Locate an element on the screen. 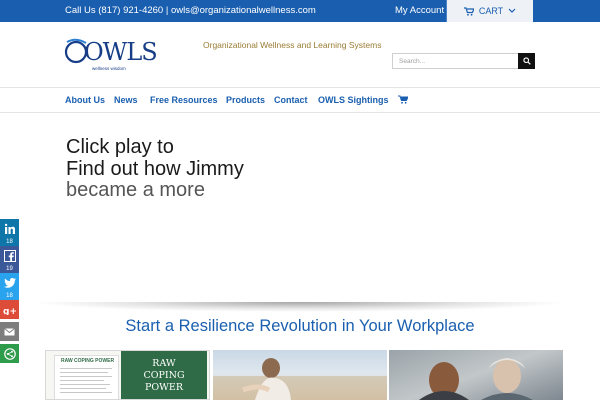  search-icon is located at coordinates (526, 61).